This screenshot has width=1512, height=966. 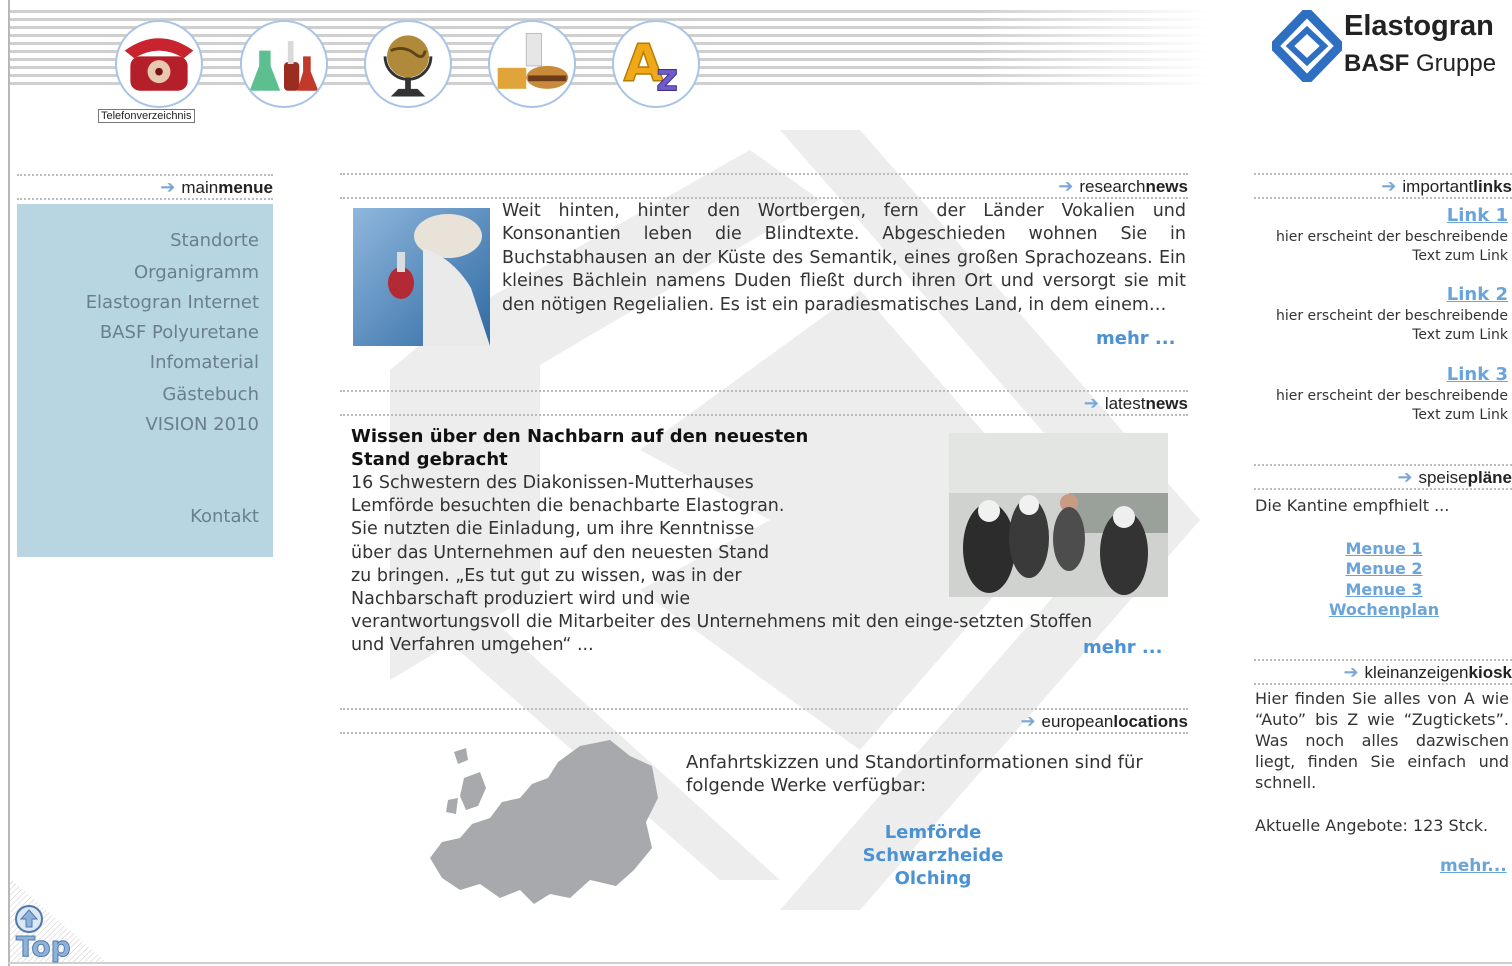 What do you see at coordinates (1477, 374) in the screenshot?
I see `important-link-3: Link 3` at bounding box center [1477, 374].